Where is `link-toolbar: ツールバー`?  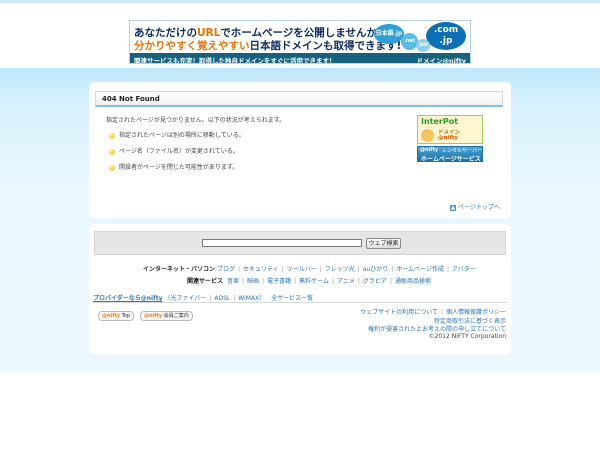
link-toolbar: ツールバー is located at coordinates (302, 269).